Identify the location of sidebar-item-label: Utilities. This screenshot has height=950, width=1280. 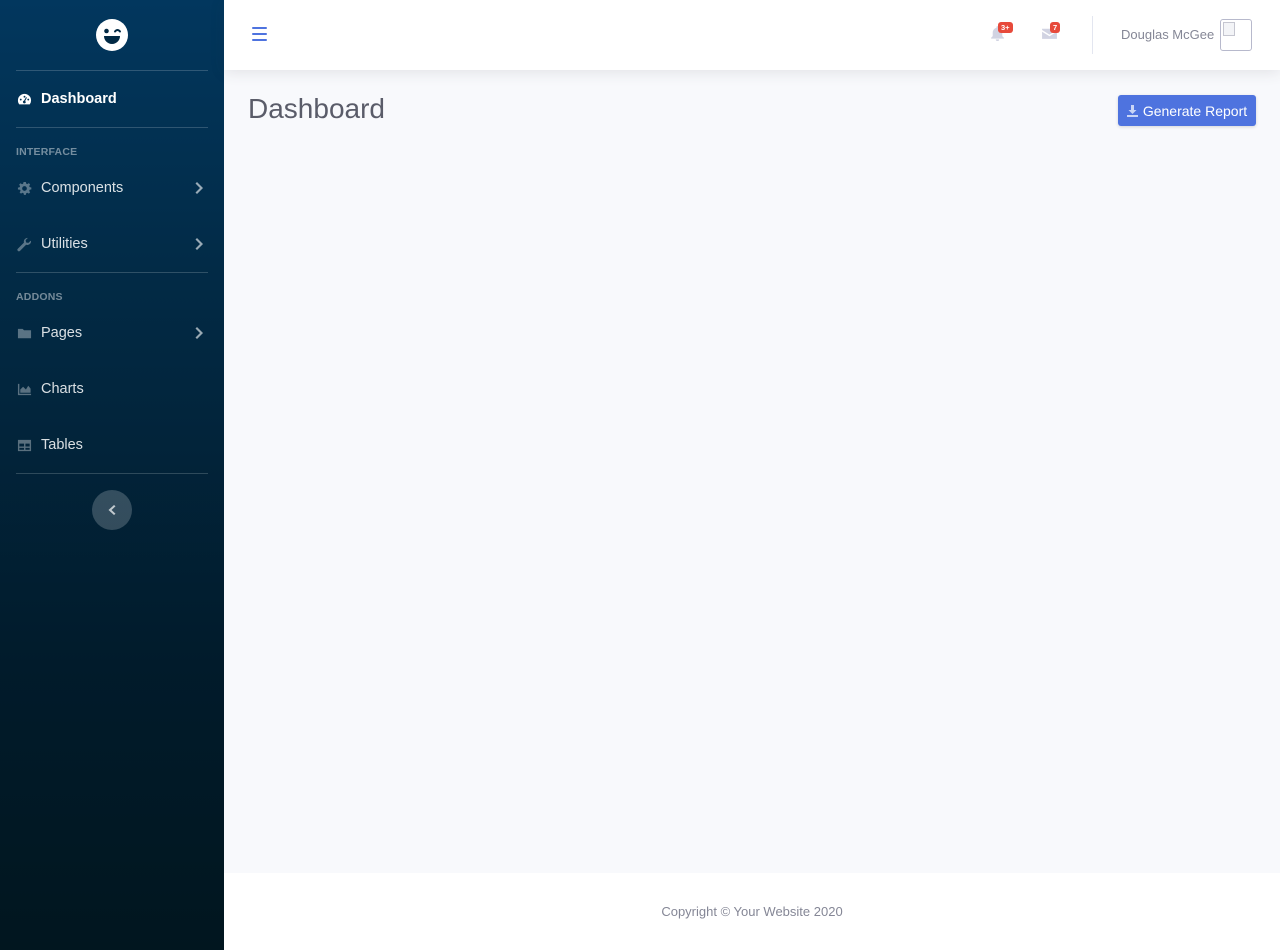
(64, 244).